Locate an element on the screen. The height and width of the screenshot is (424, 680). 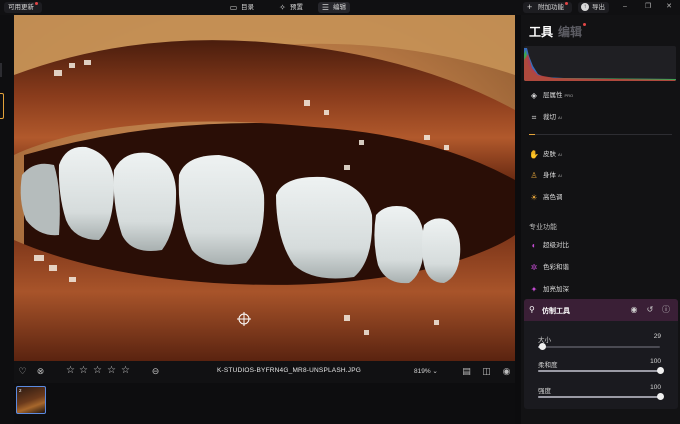
pro-section-label: 专业功能 is located at coordinates (543, 227).